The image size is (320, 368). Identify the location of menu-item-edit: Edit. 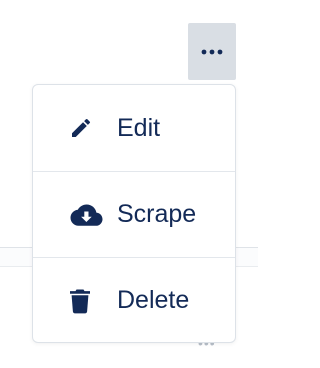
(134, 128).